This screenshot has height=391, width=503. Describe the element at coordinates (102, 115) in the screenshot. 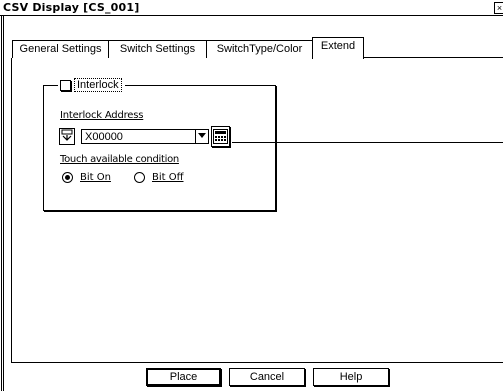

I see `interlock-address-label: Interlock Address` at that location.